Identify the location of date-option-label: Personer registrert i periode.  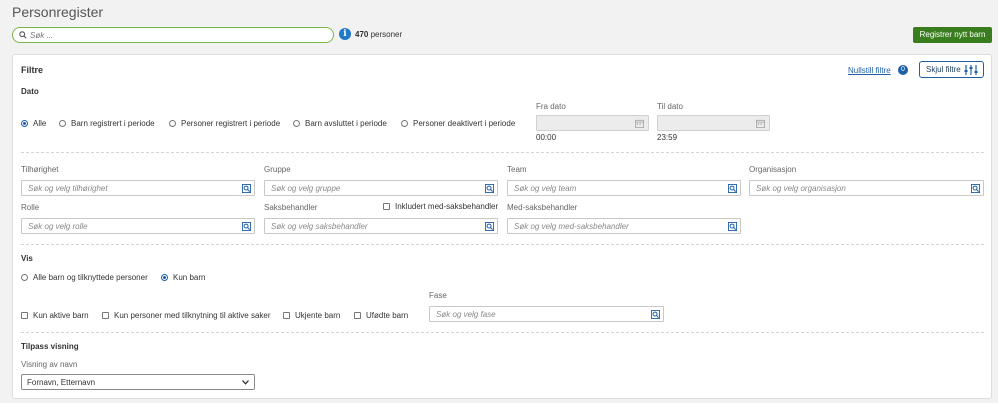
(231, 123).